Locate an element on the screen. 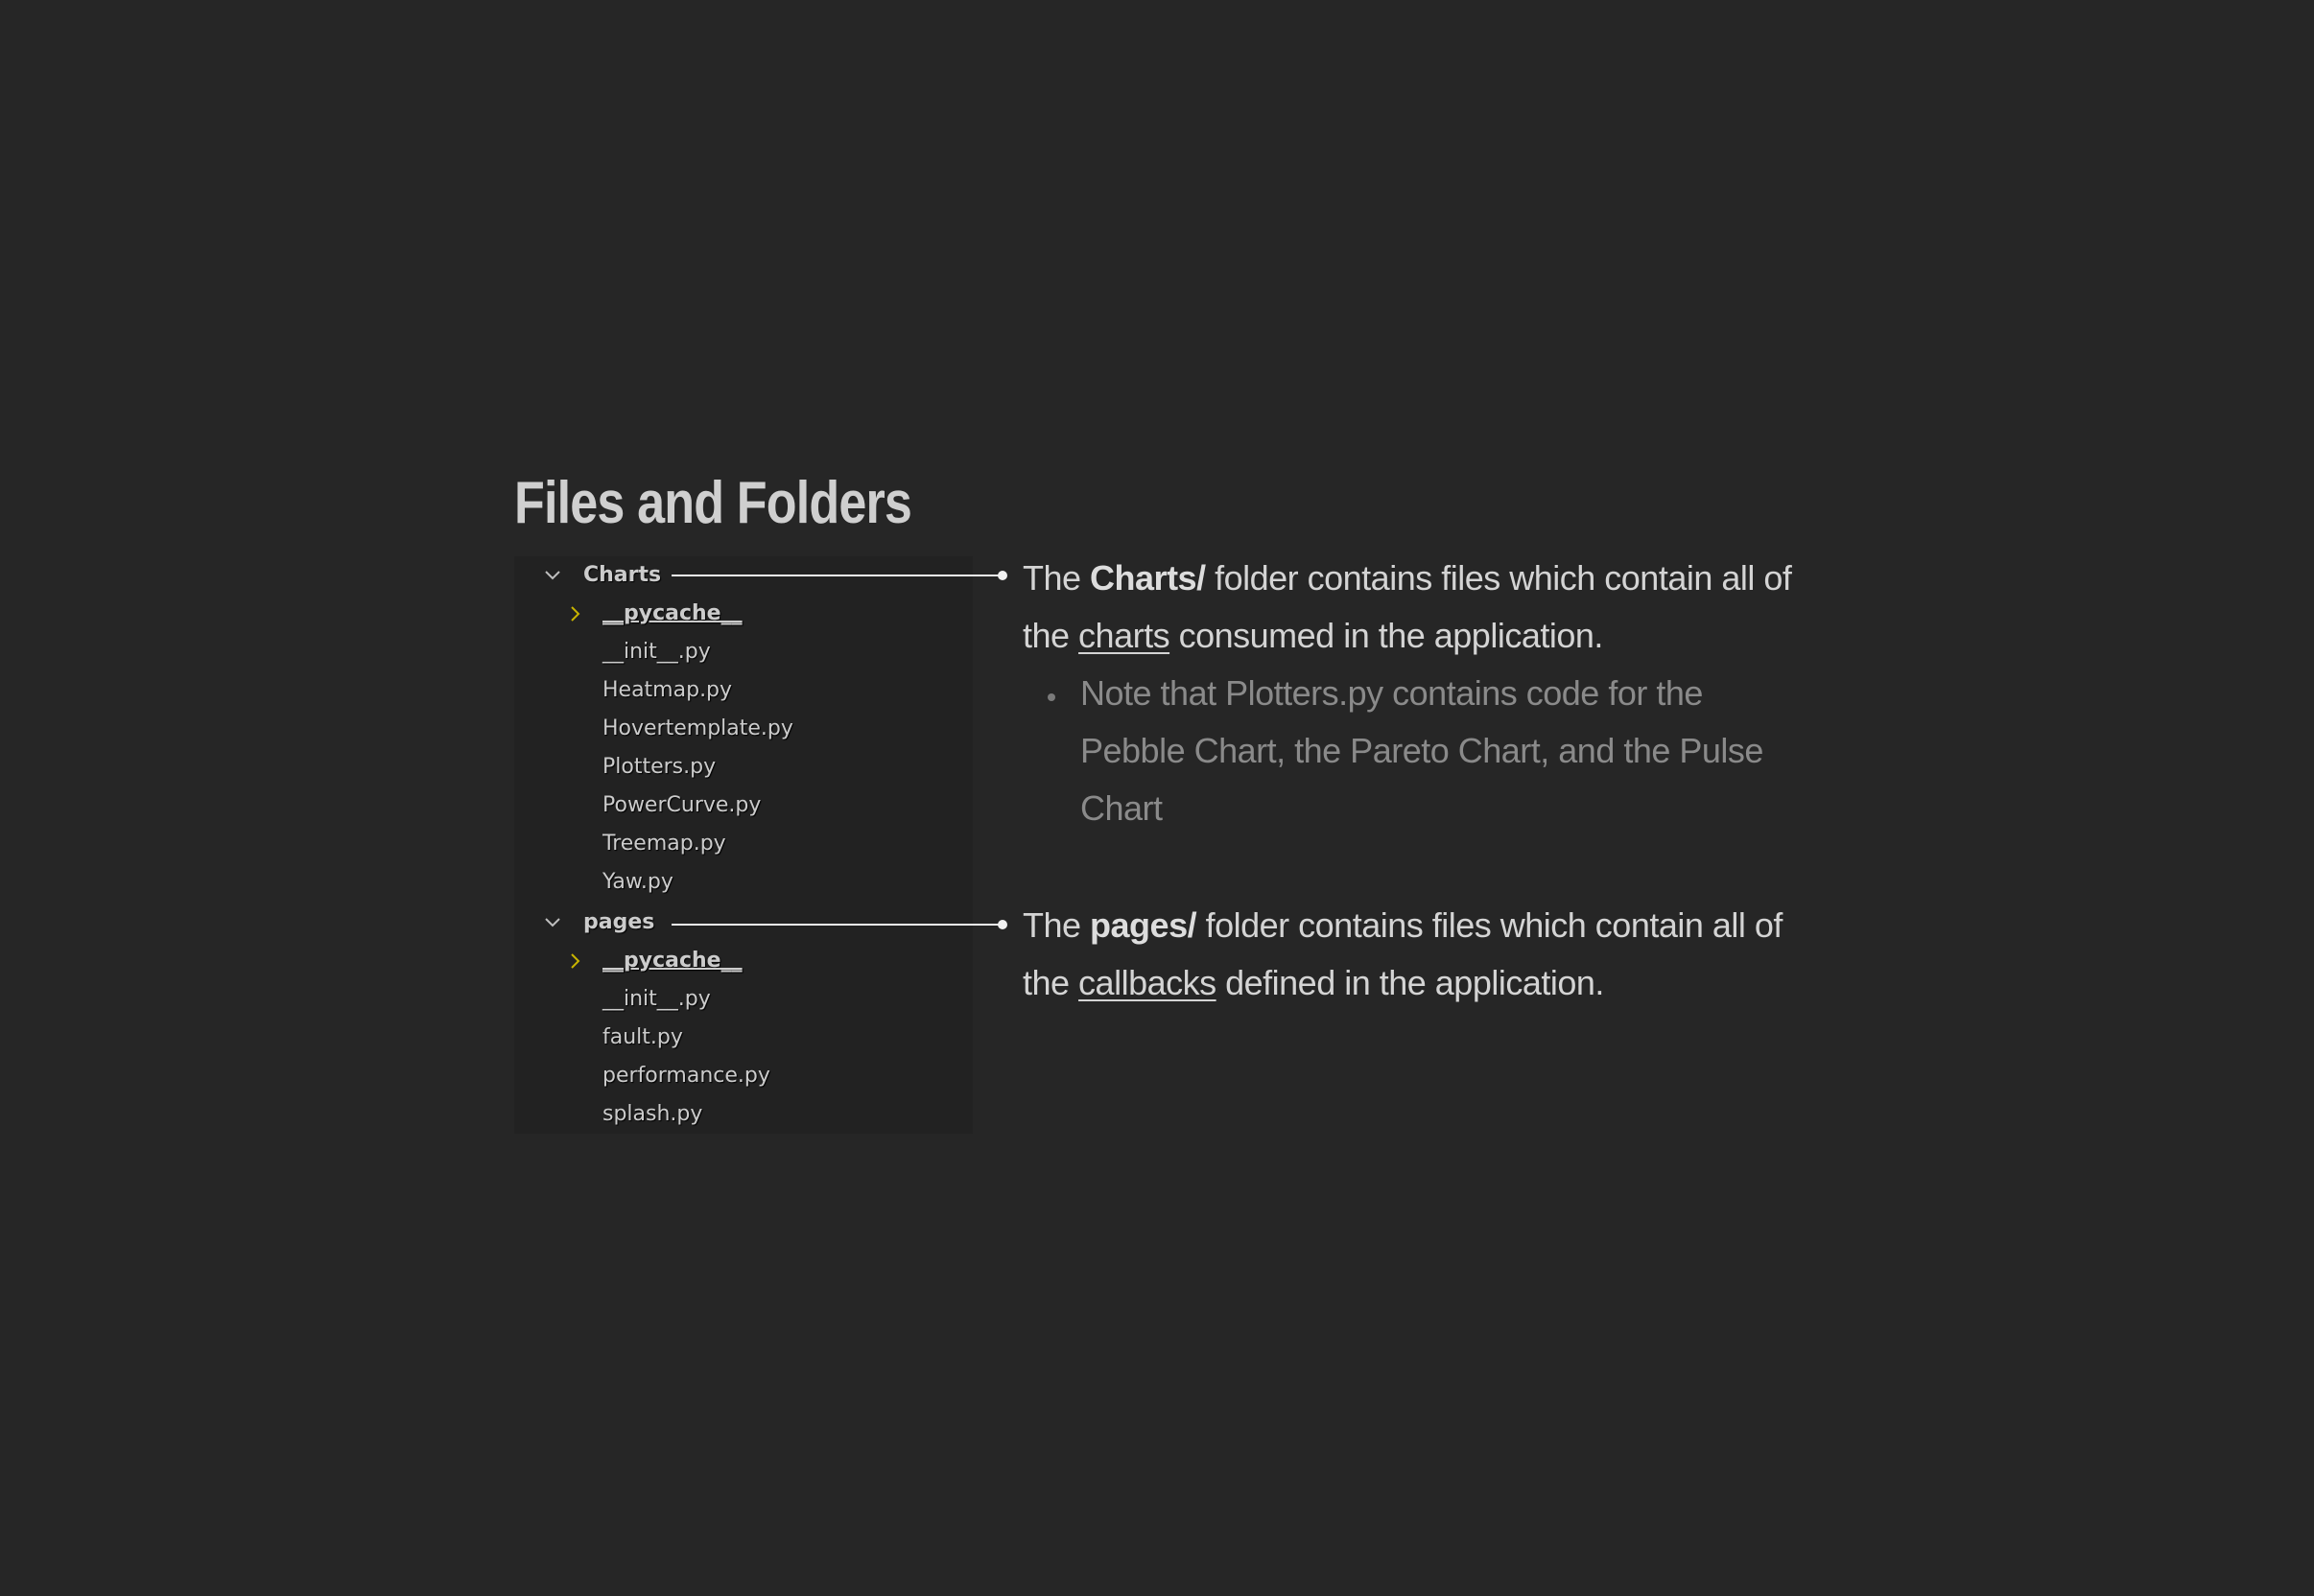  desc-suffix: defined in the application. is located at coordinates (1410, 982).